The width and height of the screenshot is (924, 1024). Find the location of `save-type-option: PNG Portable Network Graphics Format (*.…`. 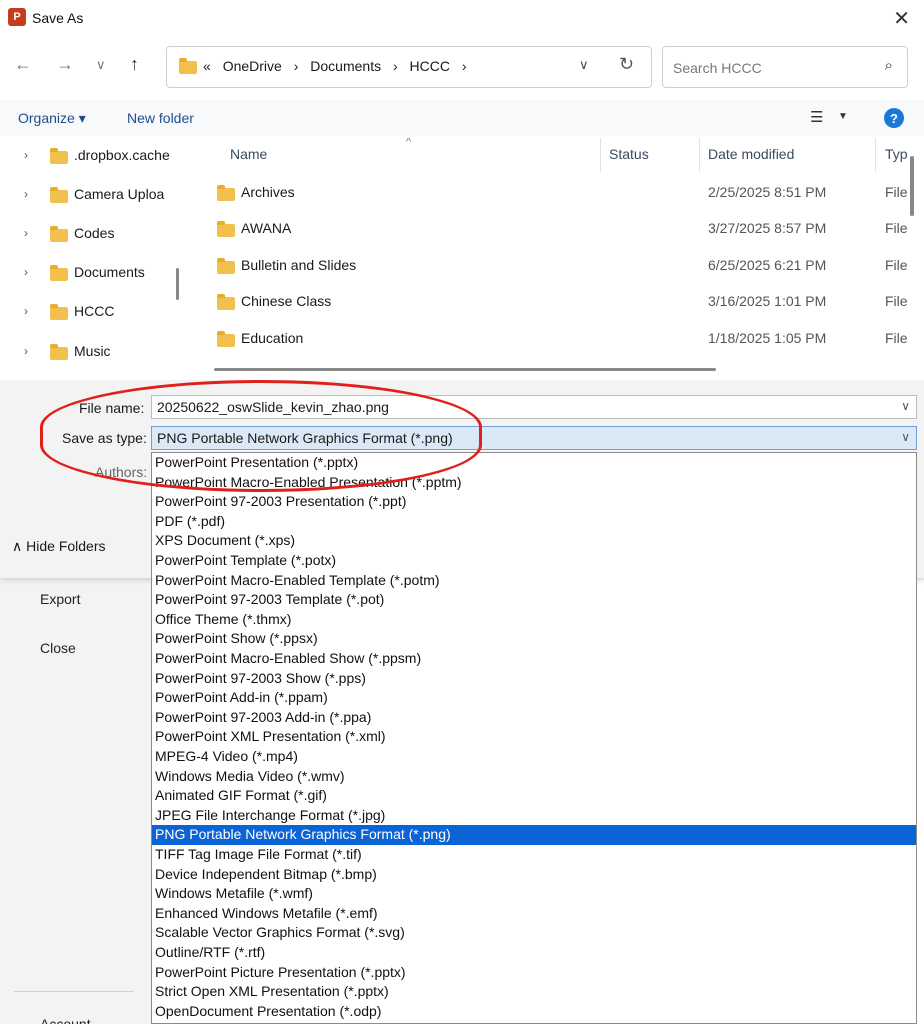

save-type-option: PNG Portable Network Graphics Format (*.… is located at coordinates (534, 835).